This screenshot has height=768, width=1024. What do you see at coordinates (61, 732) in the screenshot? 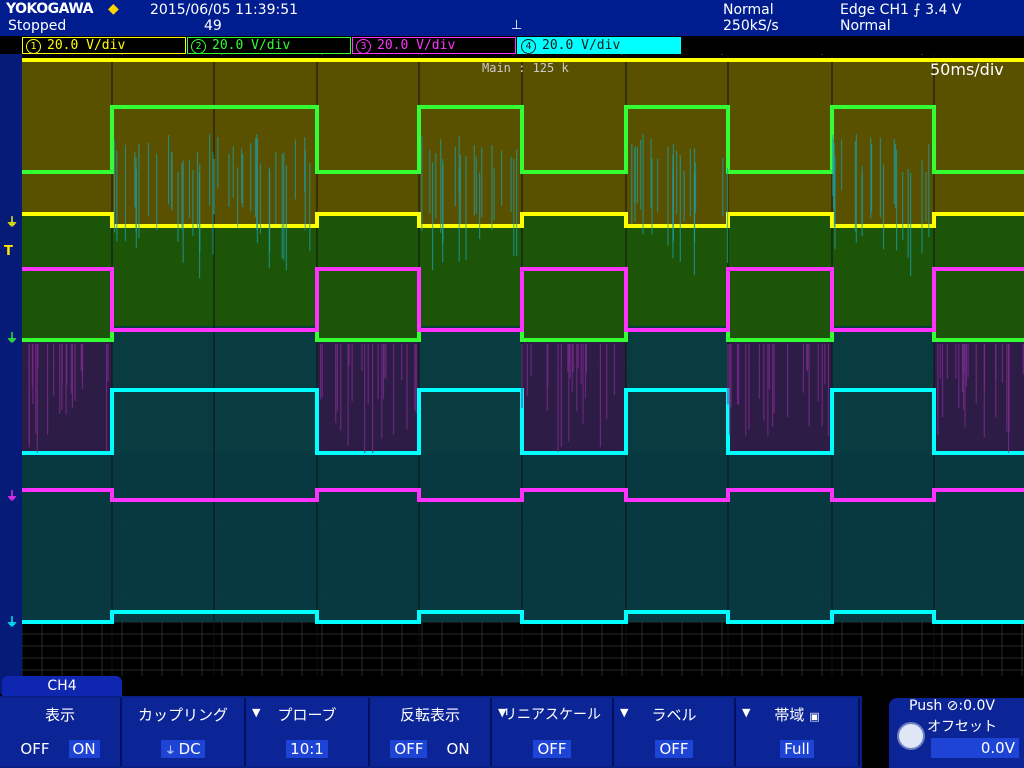
I see `softkey-display: 表示 OFF ON` at bounding box center [61, 732].